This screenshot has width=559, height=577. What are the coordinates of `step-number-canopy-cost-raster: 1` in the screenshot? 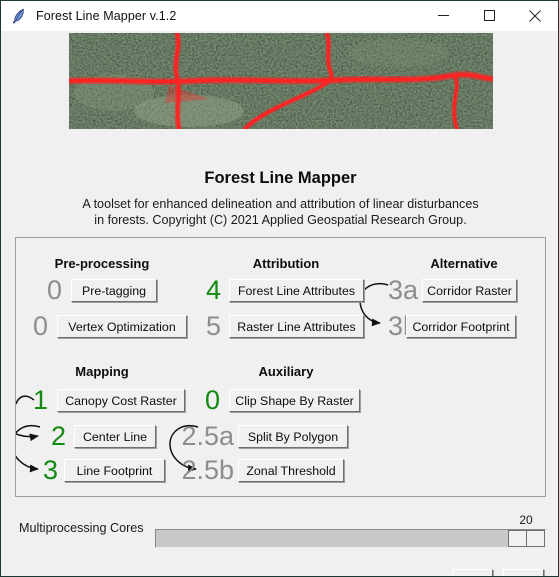 It's located at (40, 400).